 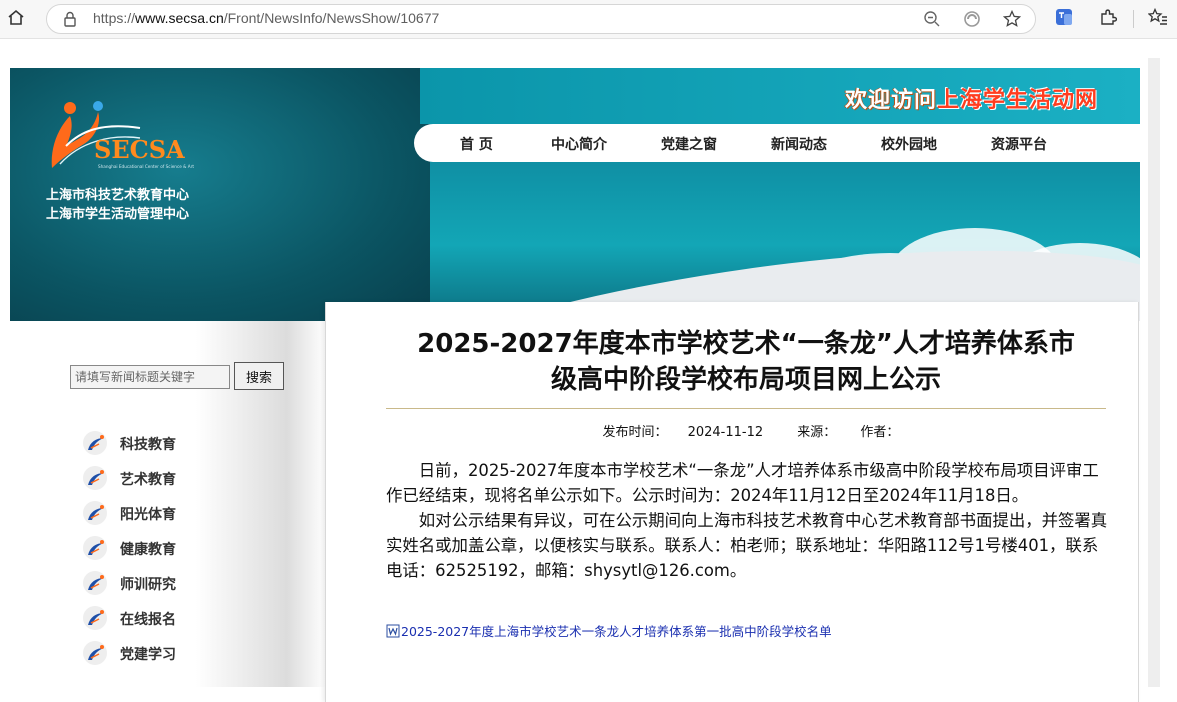 What do you see at coordinates (689, 144) in the screenshot?
I see `nav-party-building: 党建之窗` at bounding box center [689, 144].